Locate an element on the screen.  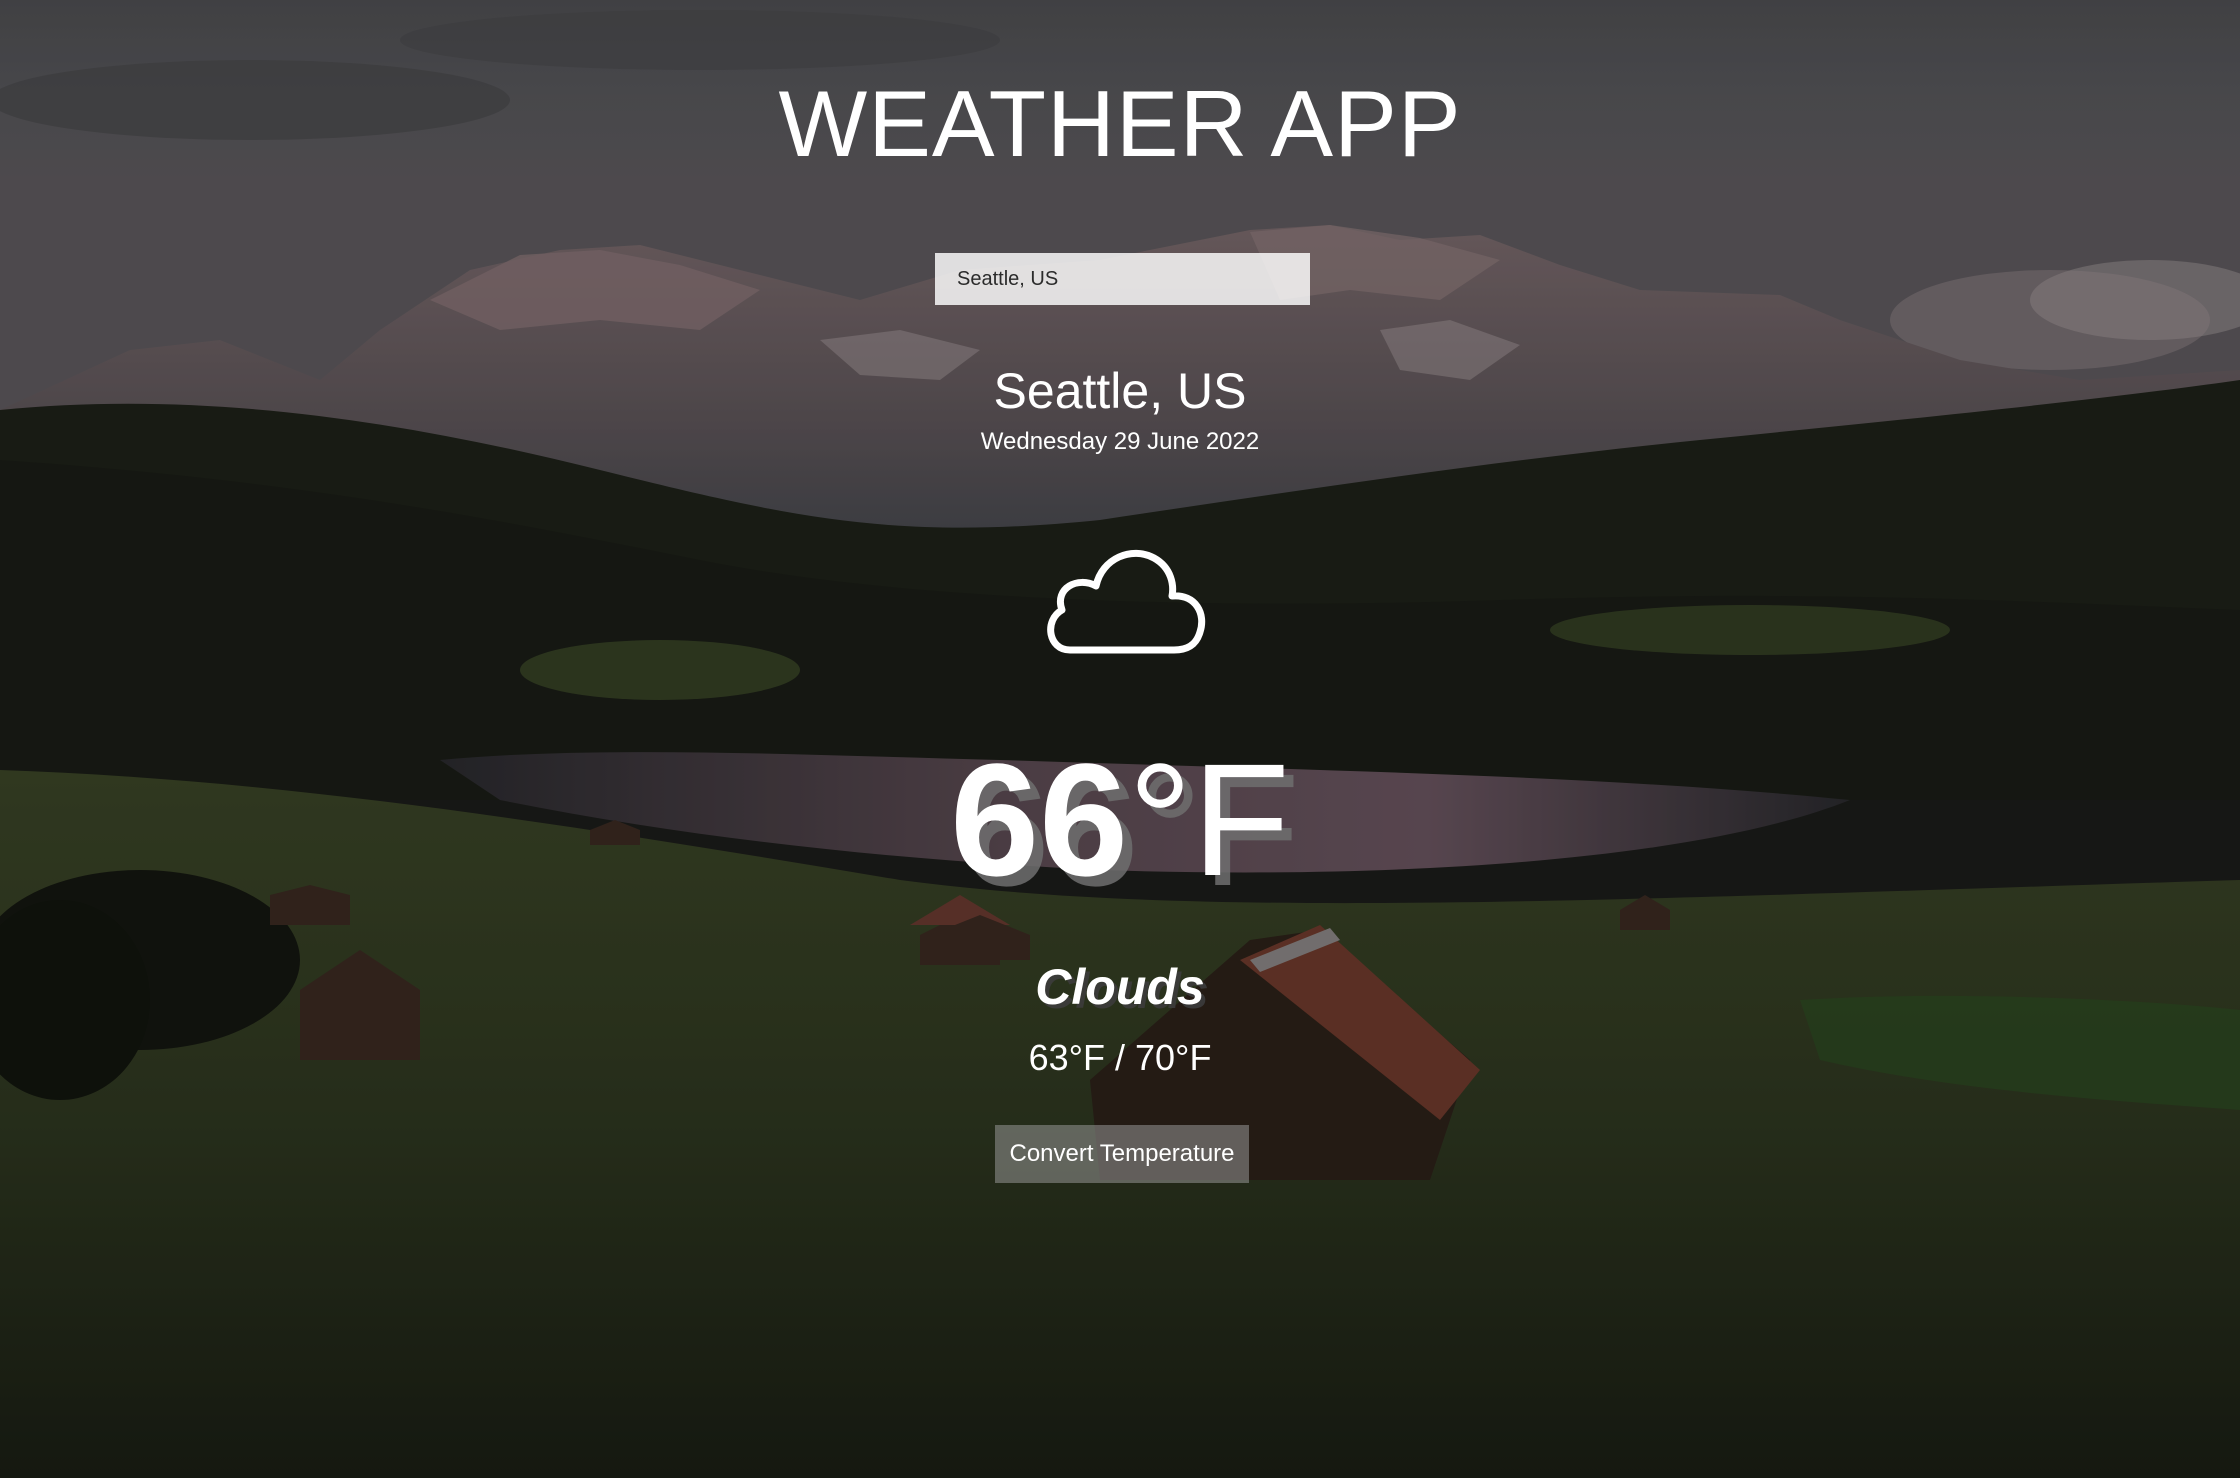
weather-condition: Clouds is located at coordinates (1120, 987).